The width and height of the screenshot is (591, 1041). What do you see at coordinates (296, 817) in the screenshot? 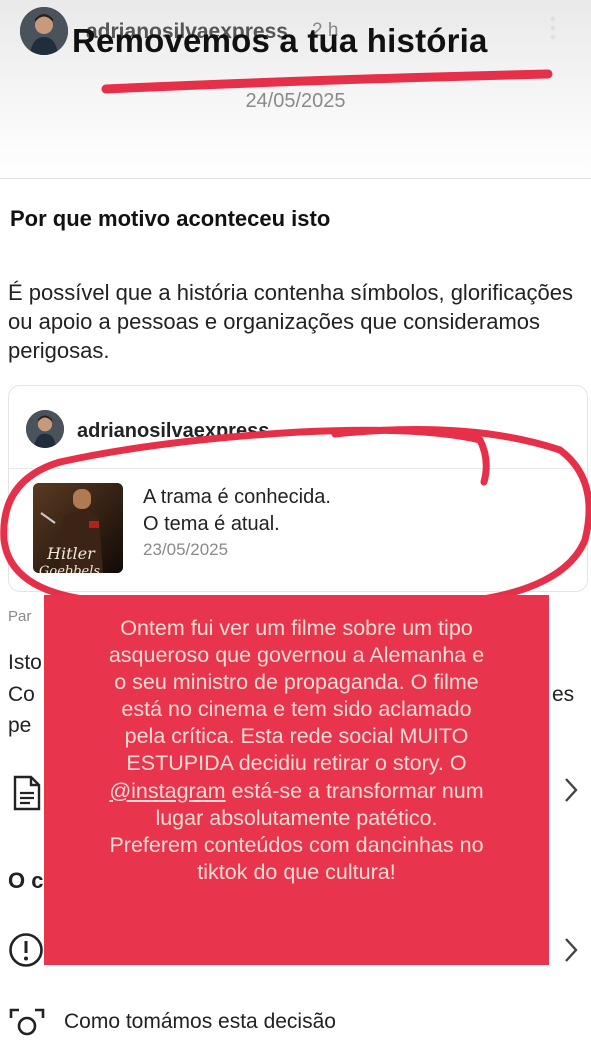
I see `overlay-line: lugar absolutamente patético.` at bounding box center [296, 817].